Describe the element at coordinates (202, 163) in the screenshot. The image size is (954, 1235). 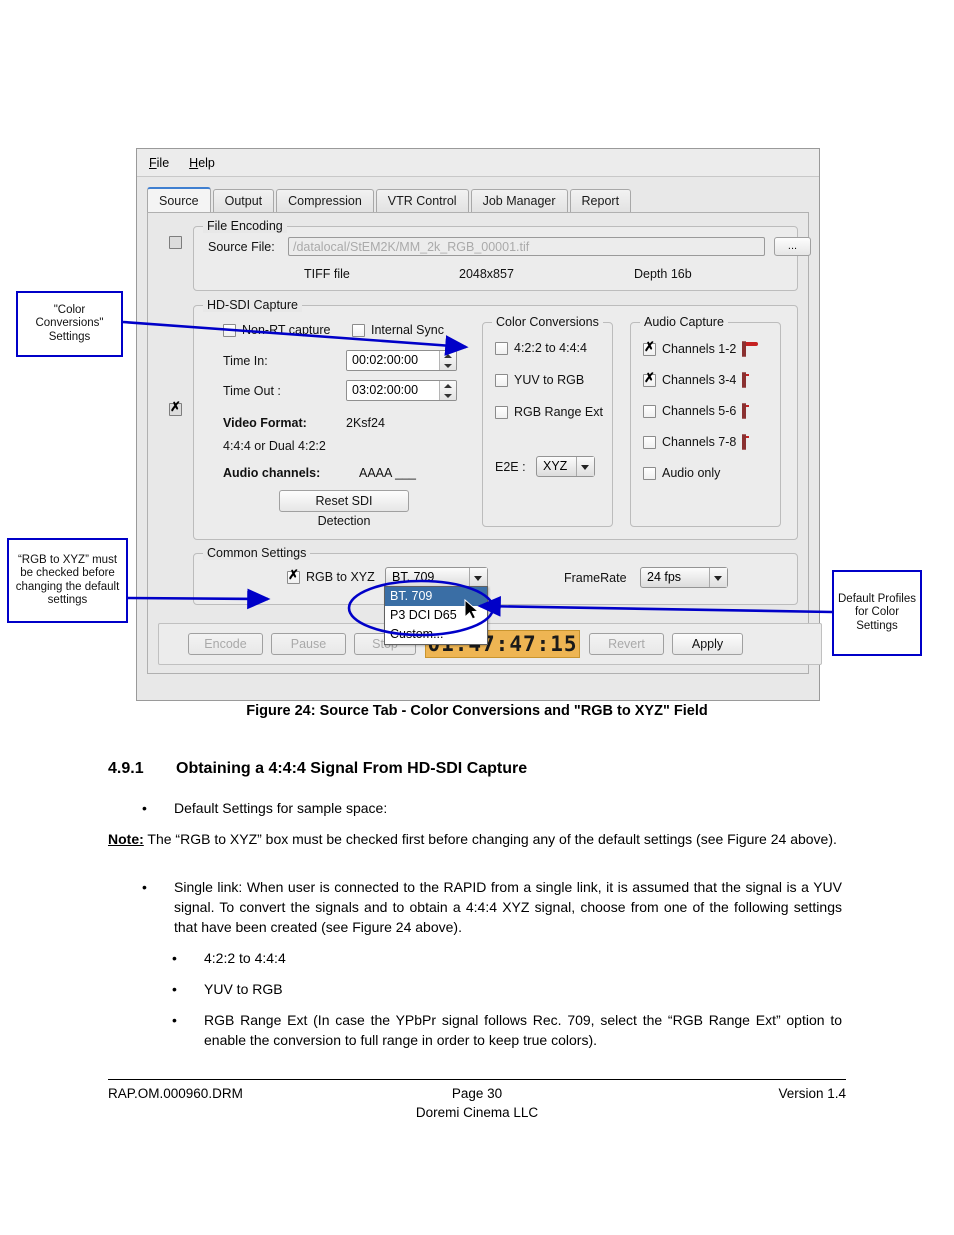
I see `menu-item-help: Help` at that location.